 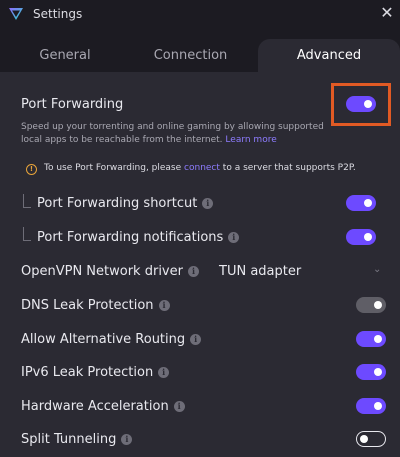 What do you see at coordinates (31, 169) in the screenshot?
I see `warning-icon: !` at bounding box center [31, 169].